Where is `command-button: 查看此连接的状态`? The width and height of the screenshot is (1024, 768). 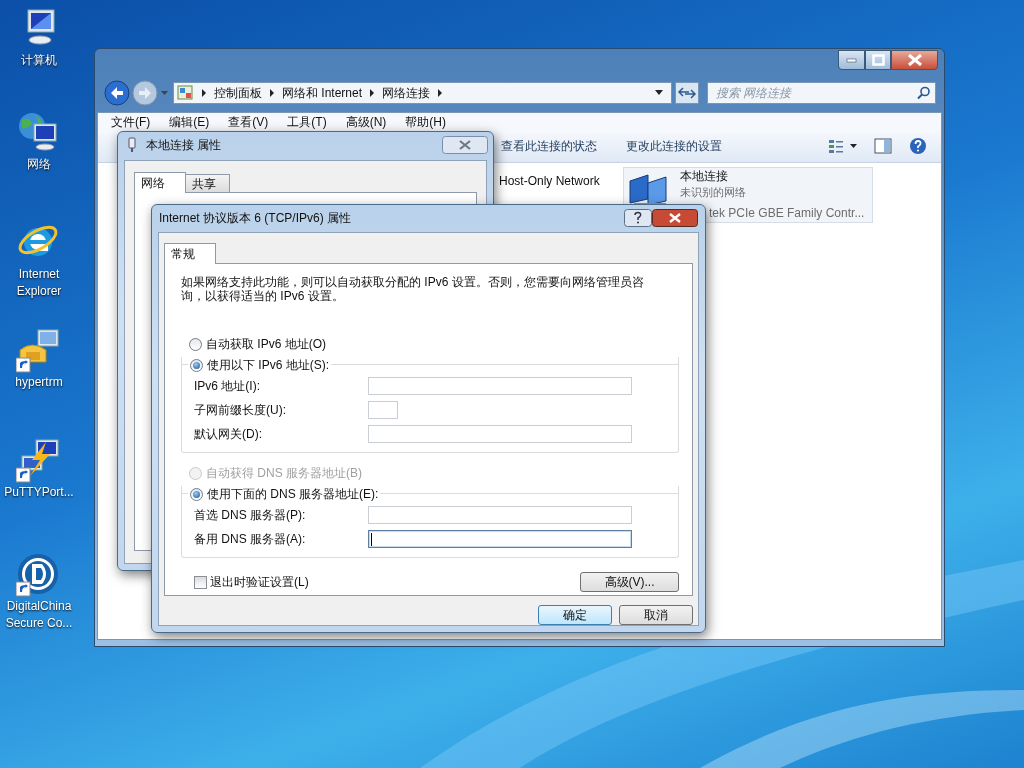
command-button: 查看此连接的状态 is located at coordinates (549, 146).